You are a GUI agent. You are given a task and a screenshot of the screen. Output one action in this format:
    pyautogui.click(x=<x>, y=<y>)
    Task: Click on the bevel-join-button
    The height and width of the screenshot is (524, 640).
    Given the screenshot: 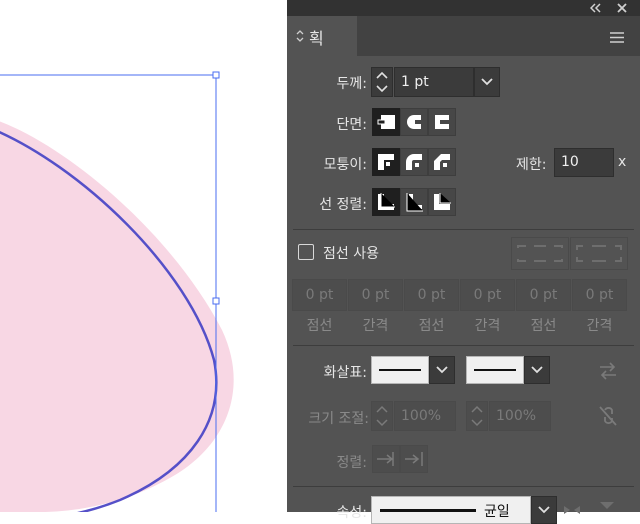 What is the action you would take?
    pyautogui.click(x=442, y=162)
    